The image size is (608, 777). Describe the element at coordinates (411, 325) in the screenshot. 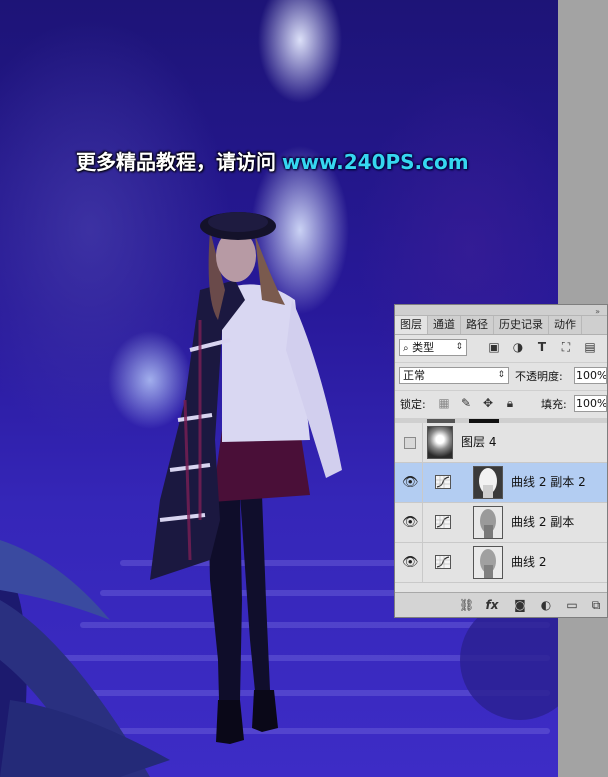

I see `tab-layers: 图层` at that location.